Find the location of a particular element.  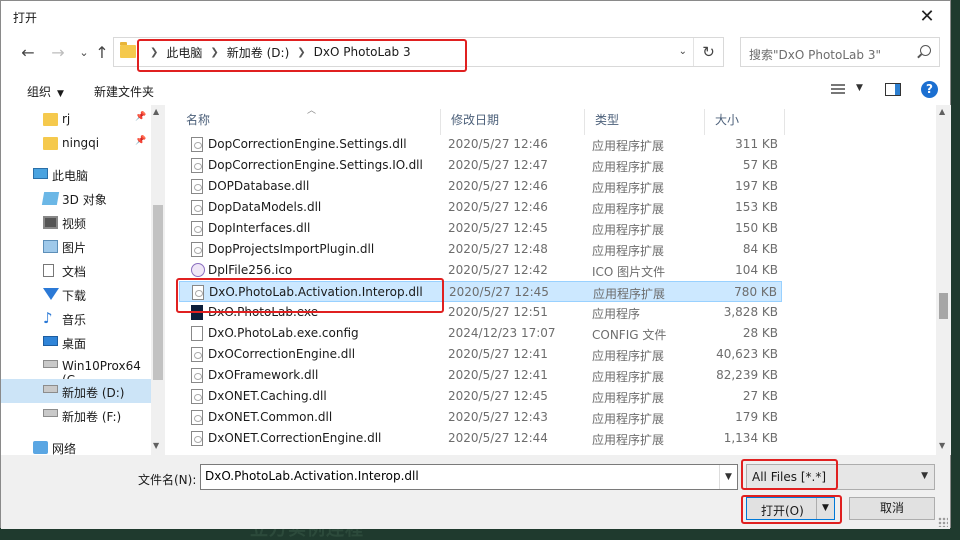

preview-pane-icon is located at coordinates (893, 89).